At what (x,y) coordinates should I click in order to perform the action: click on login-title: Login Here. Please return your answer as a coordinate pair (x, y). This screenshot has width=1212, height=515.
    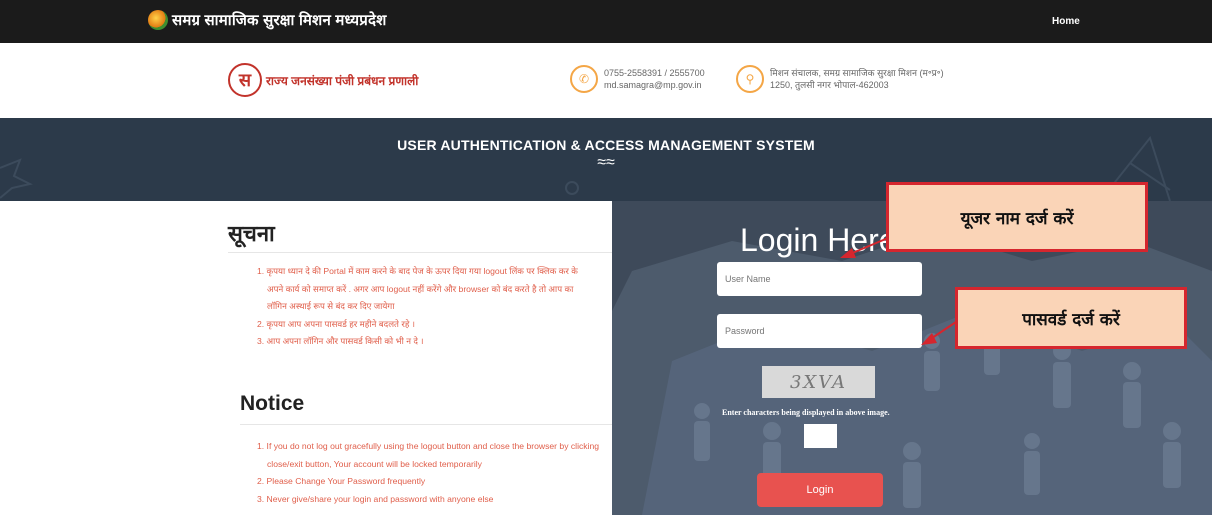
    Looking at the image, I should click on (818, 240).